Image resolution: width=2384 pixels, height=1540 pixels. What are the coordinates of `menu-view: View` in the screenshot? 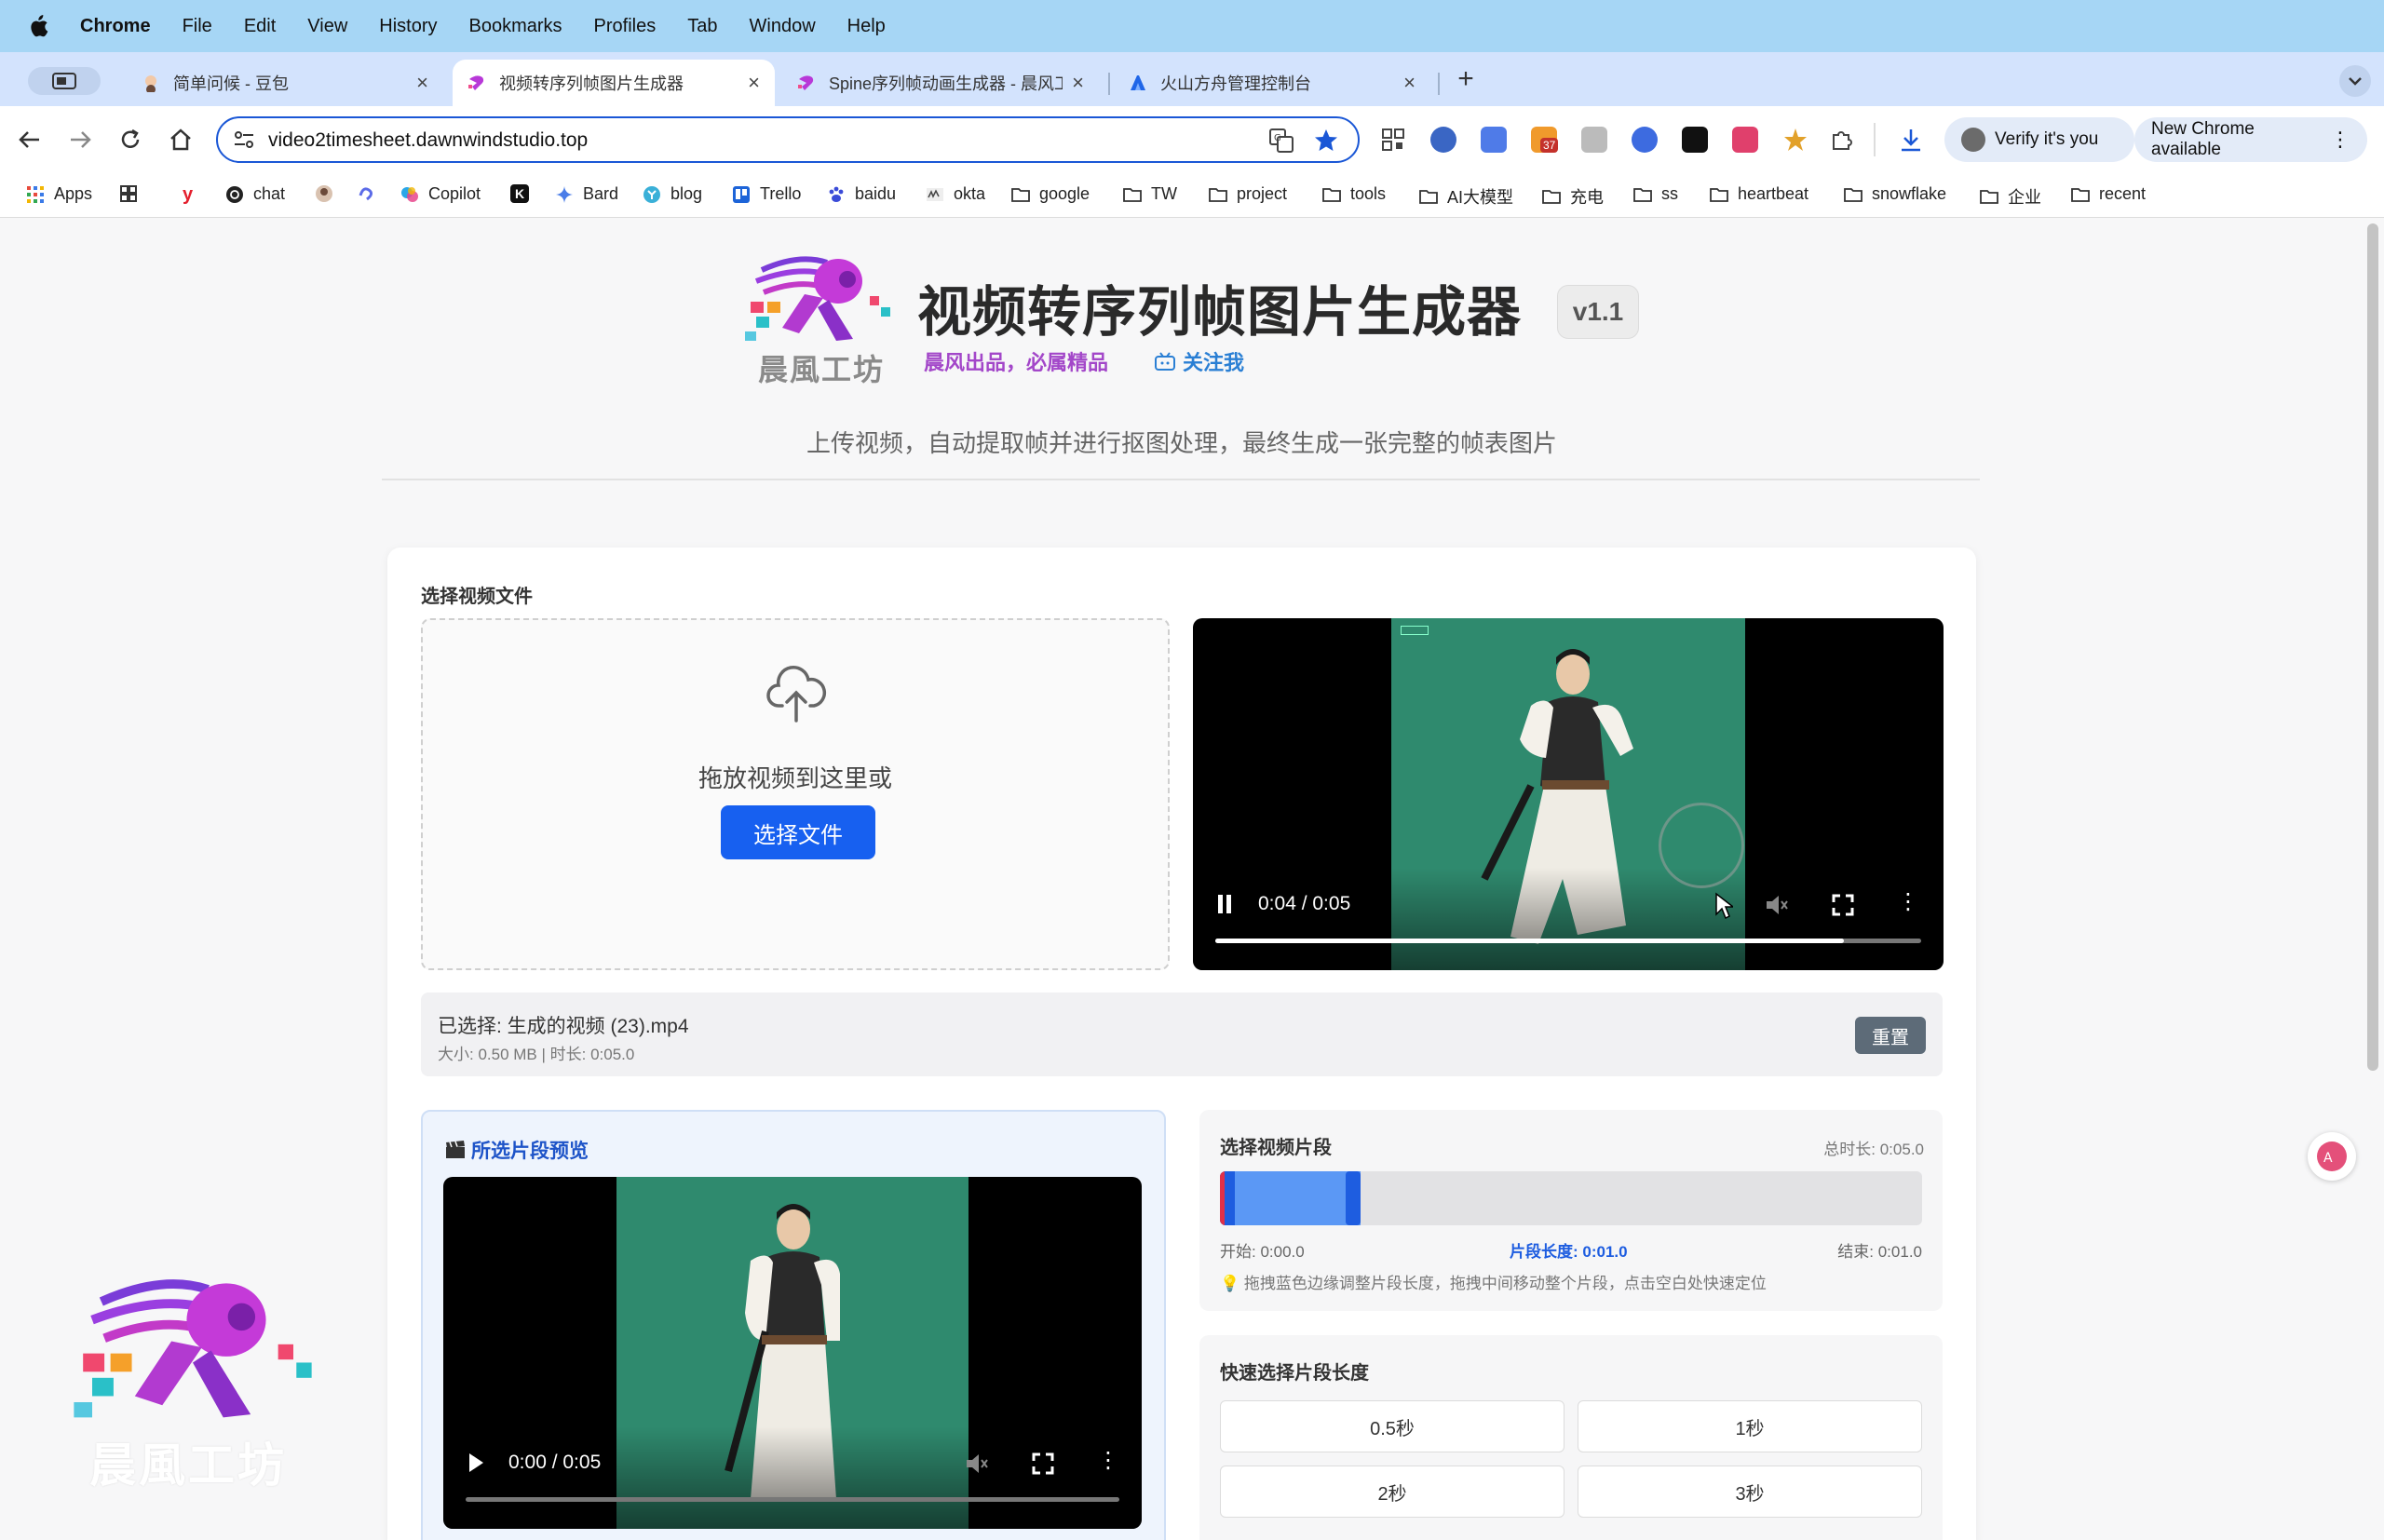 It's located at (327, 27).